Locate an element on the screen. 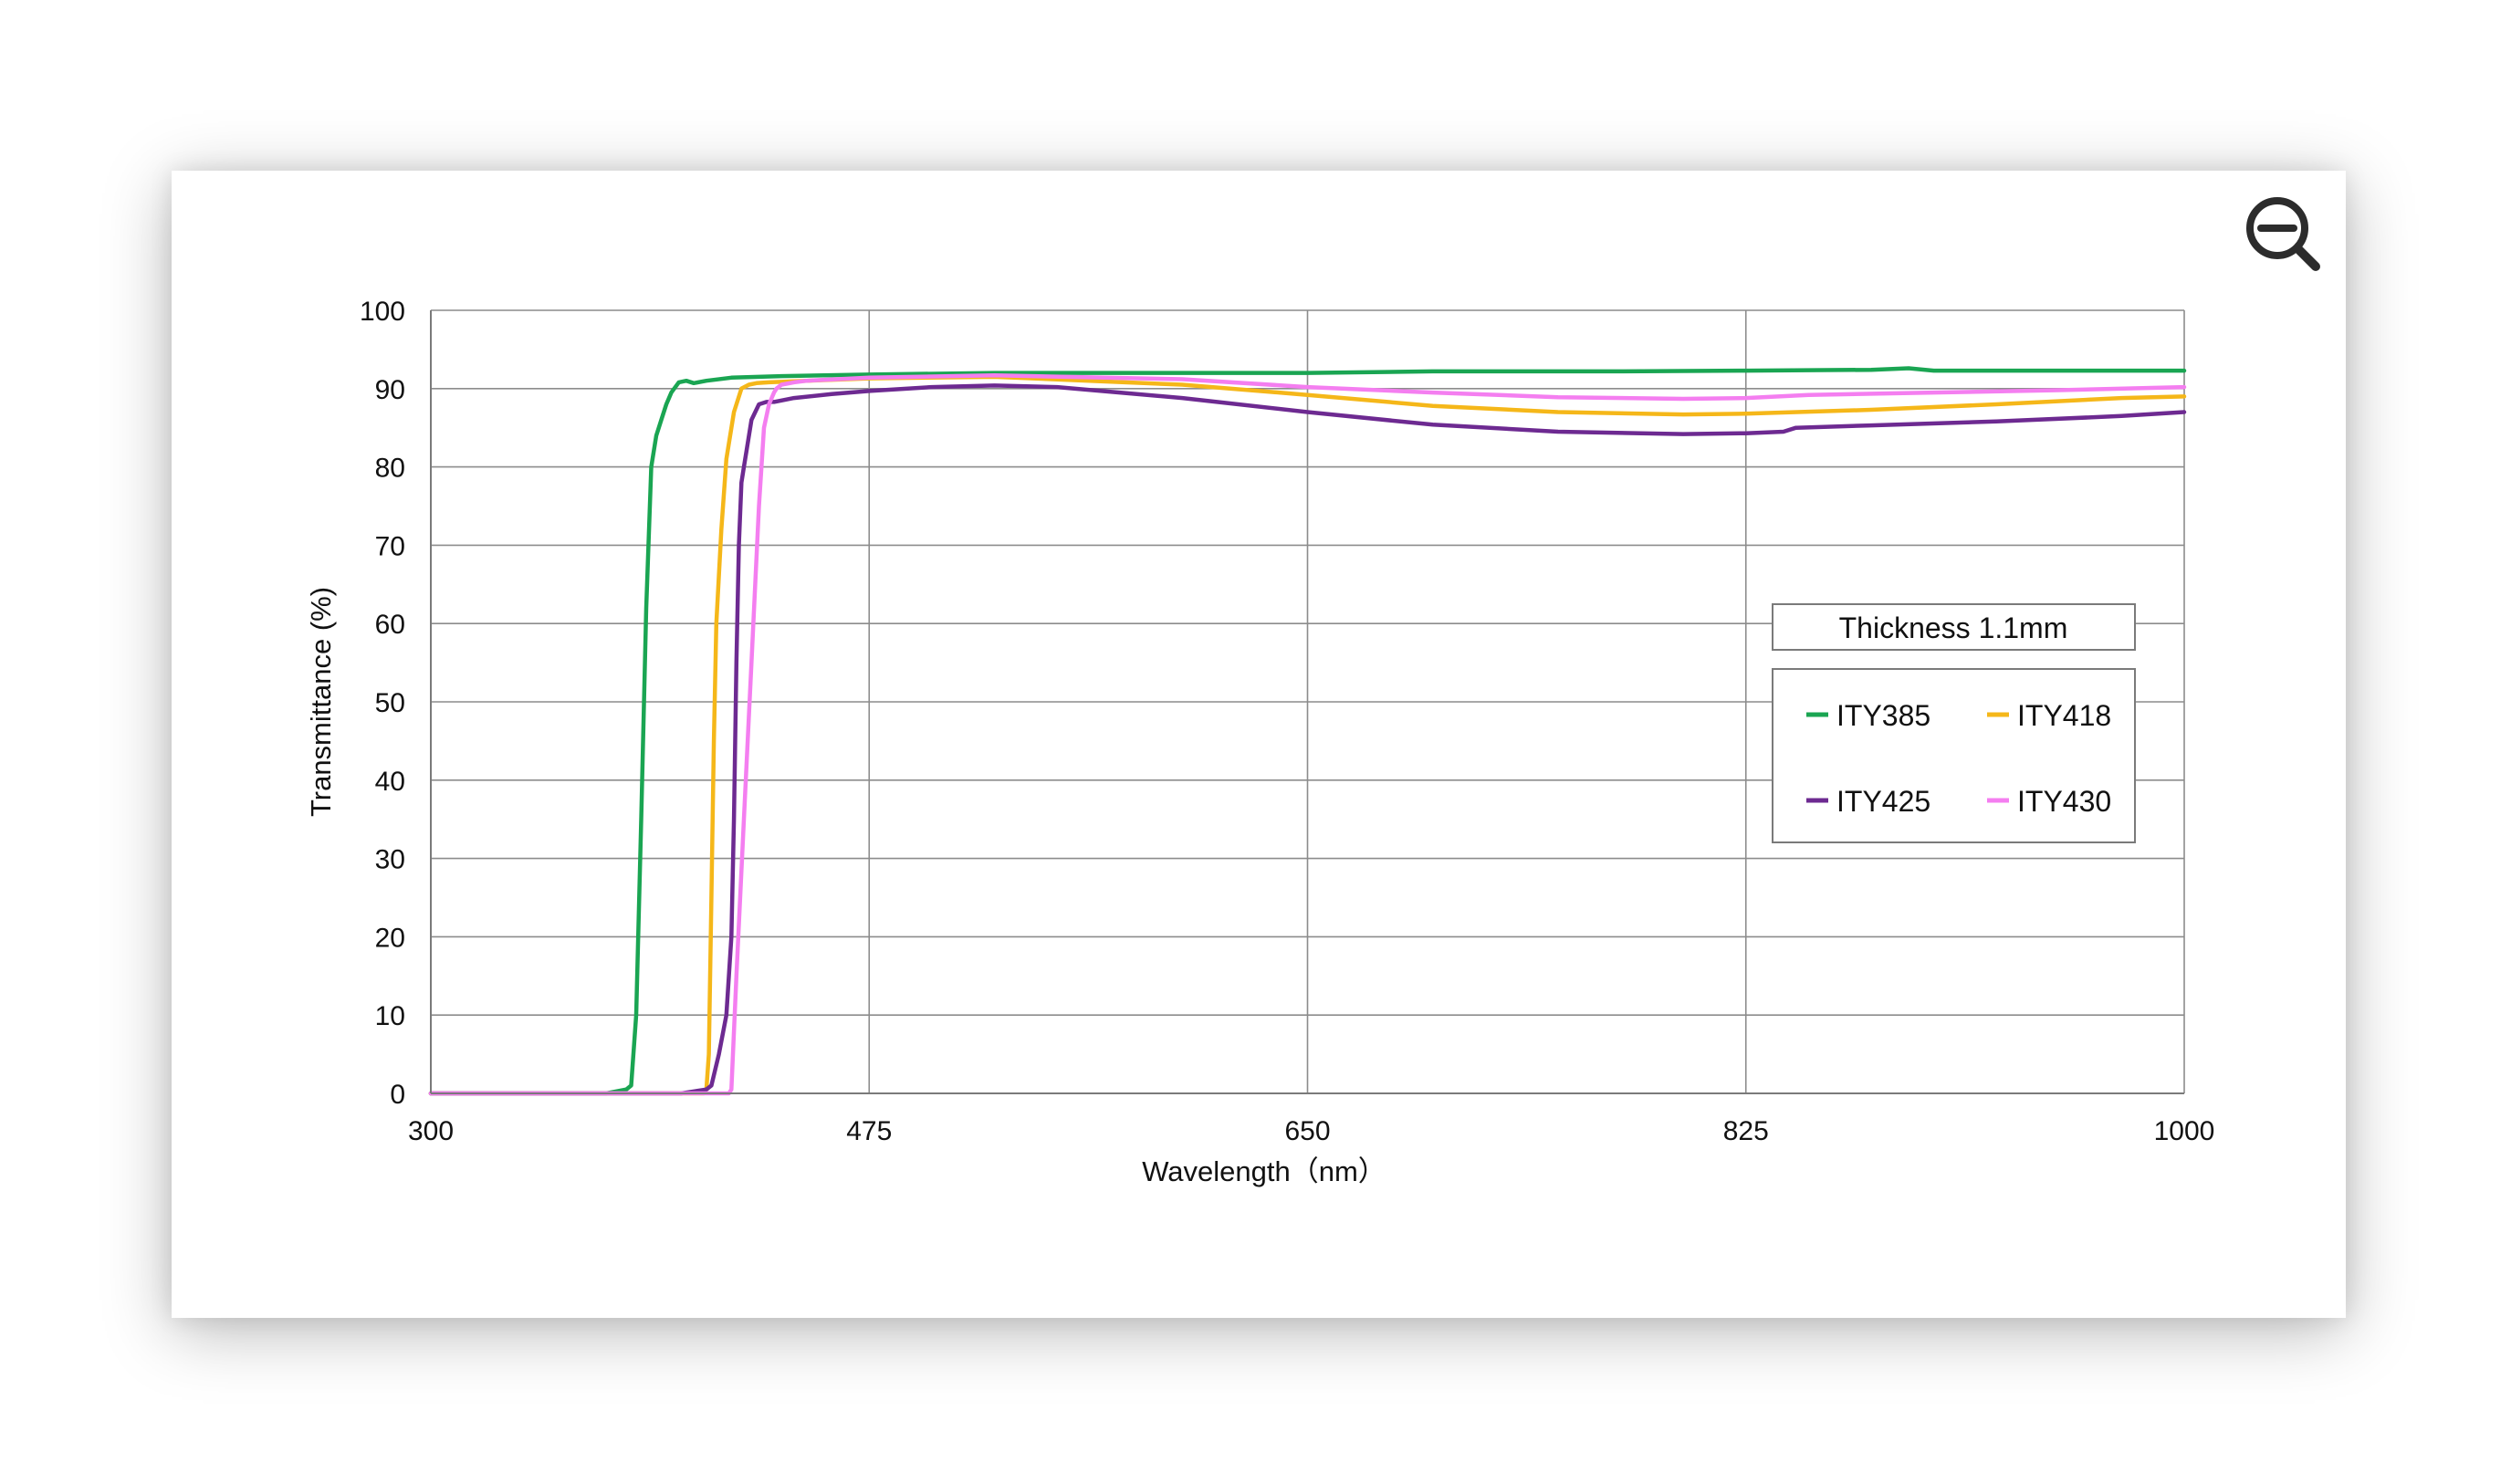 This screenshot has height=1484, width=2511. y-tick-label: 80 is located at coordinates (390, 469).